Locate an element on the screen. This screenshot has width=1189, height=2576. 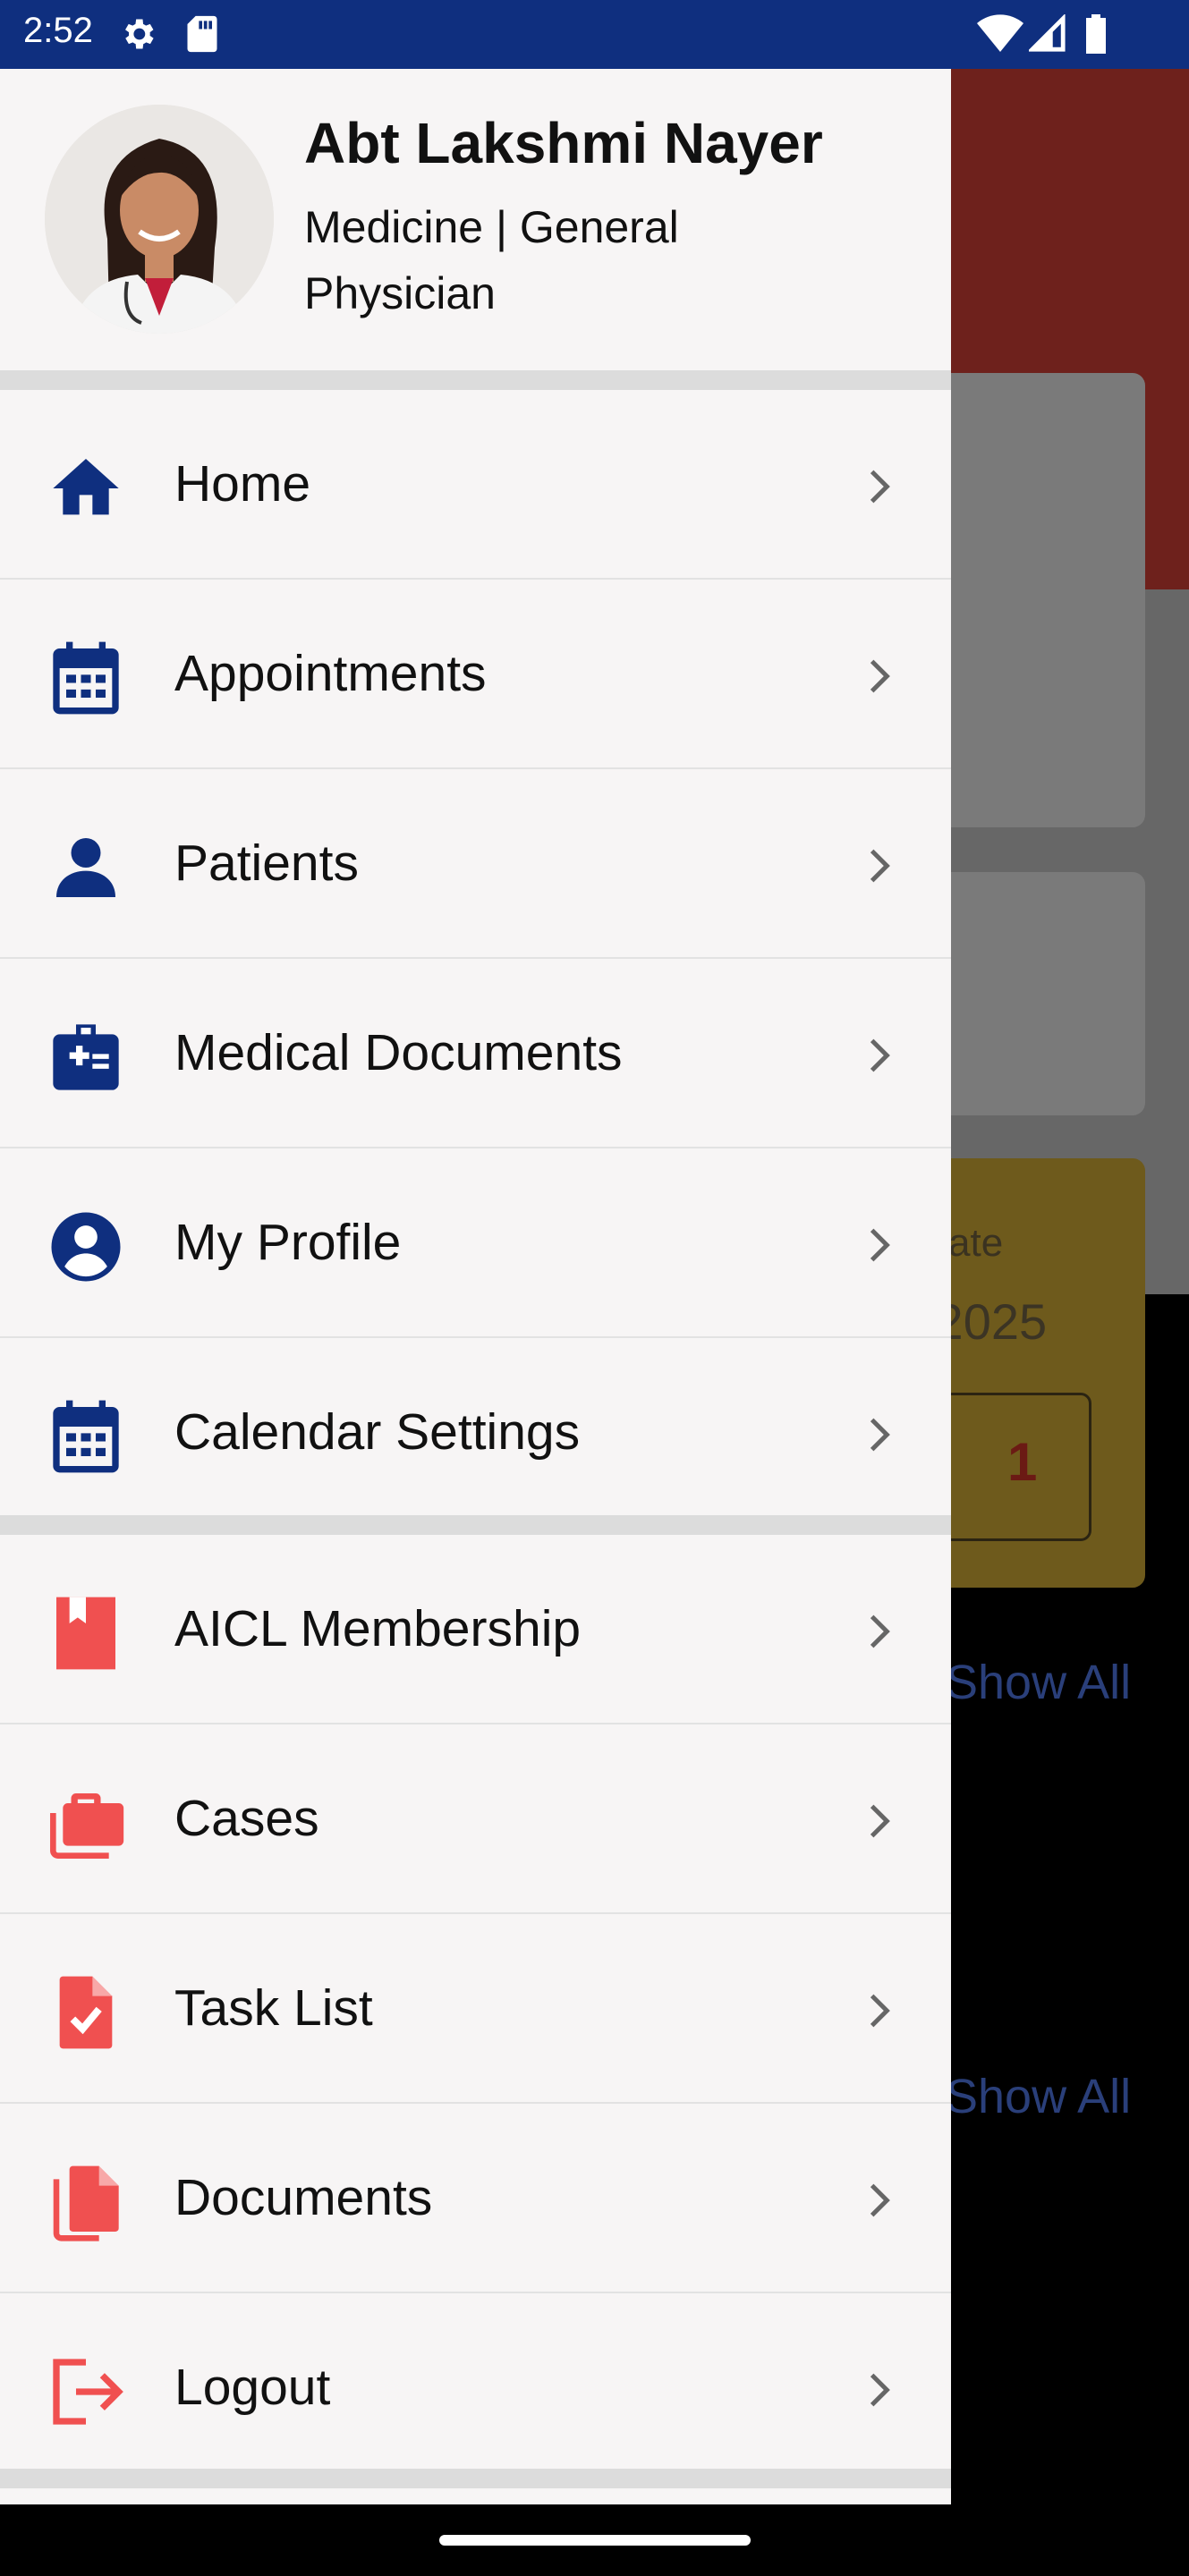
menu-item-patients: Patients is located at coordinates (475, 864).